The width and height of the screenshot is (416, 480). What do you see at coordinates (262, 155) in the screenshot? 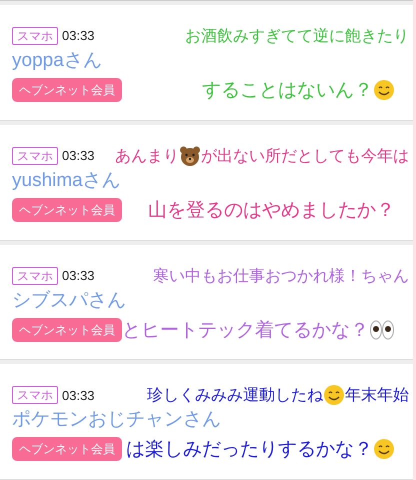
I see `message-text: あんまり が出ない所だとしても今年は` at bounding box center [262, 155].